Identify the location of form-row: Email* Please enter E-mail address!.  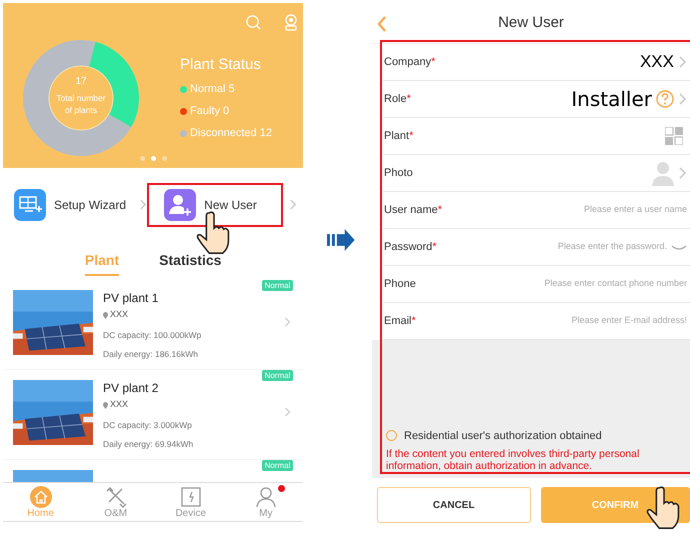
(536, 321).